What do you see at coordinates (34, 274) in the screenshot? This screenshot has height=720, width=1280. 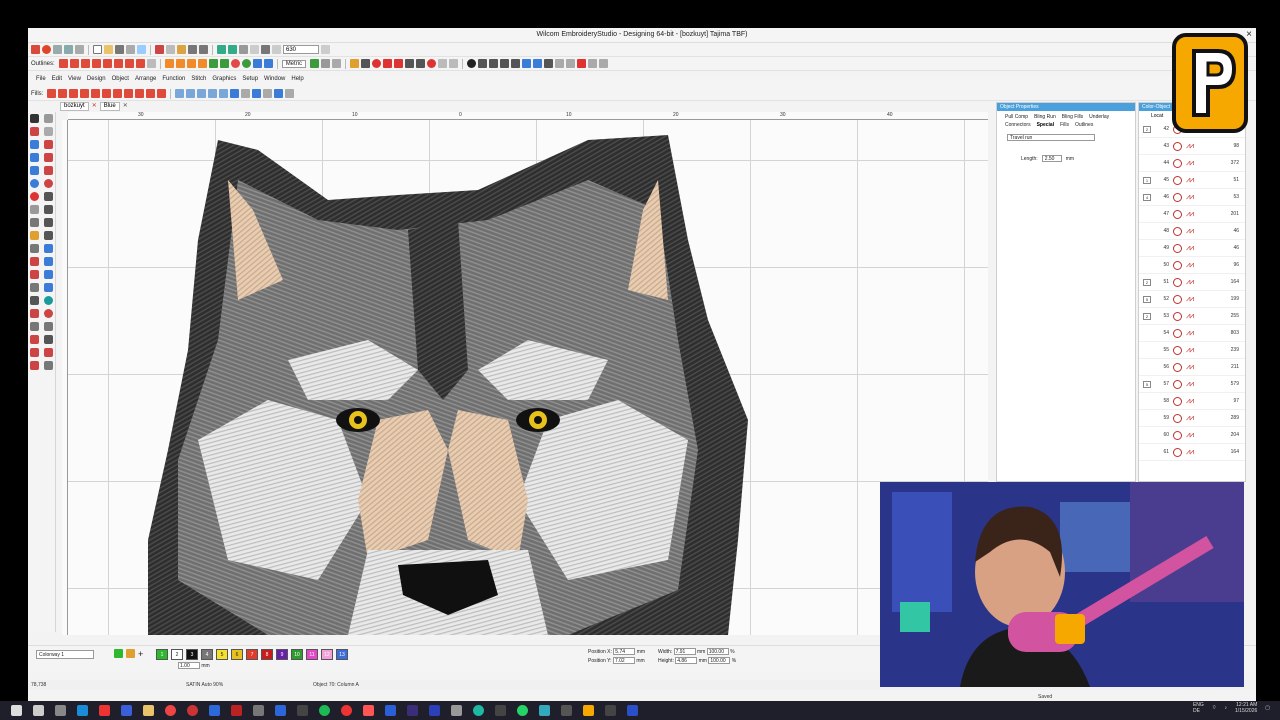 I see `cut-tool-icon` at bounding box center [34, 274].